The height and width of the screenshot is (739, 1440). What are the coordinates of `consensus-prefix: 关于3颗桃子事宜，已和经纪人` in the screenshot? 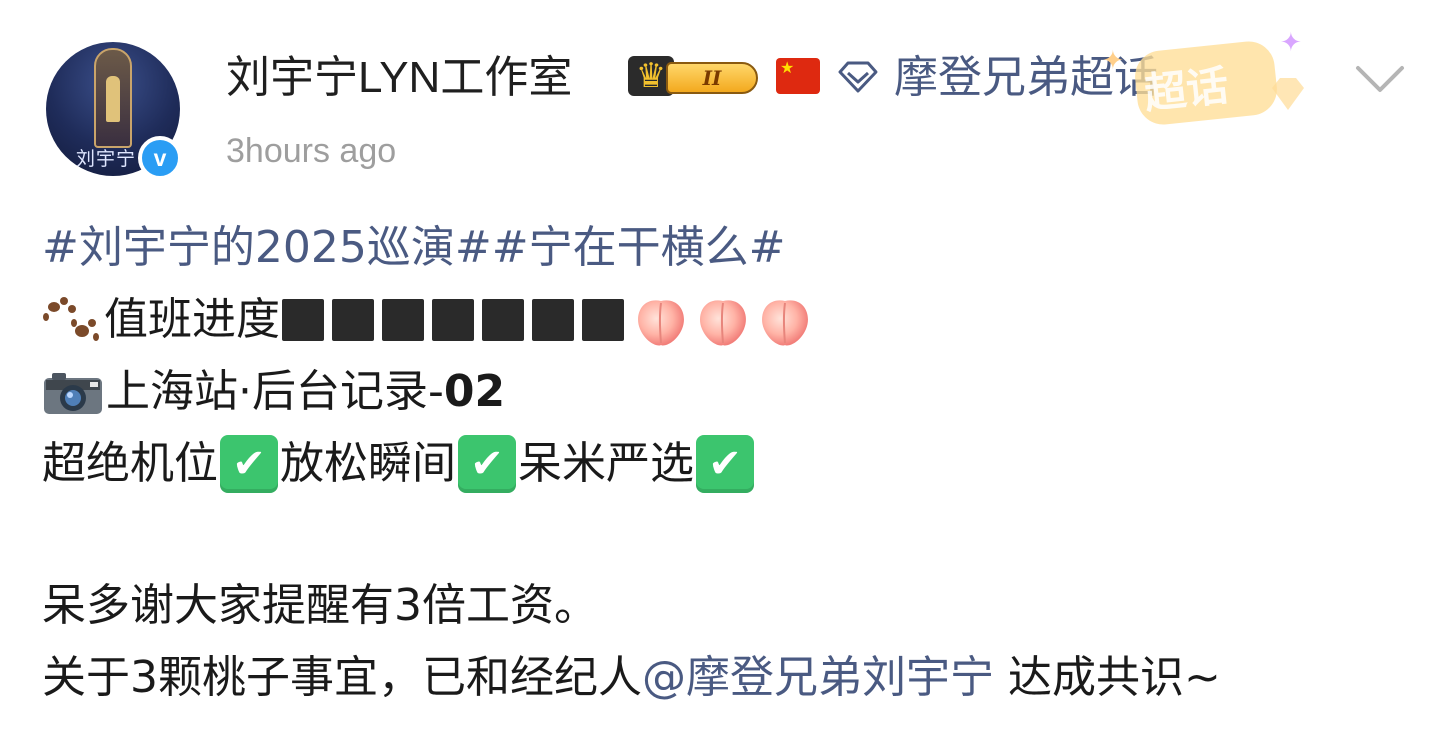 It's located at (342, 677).